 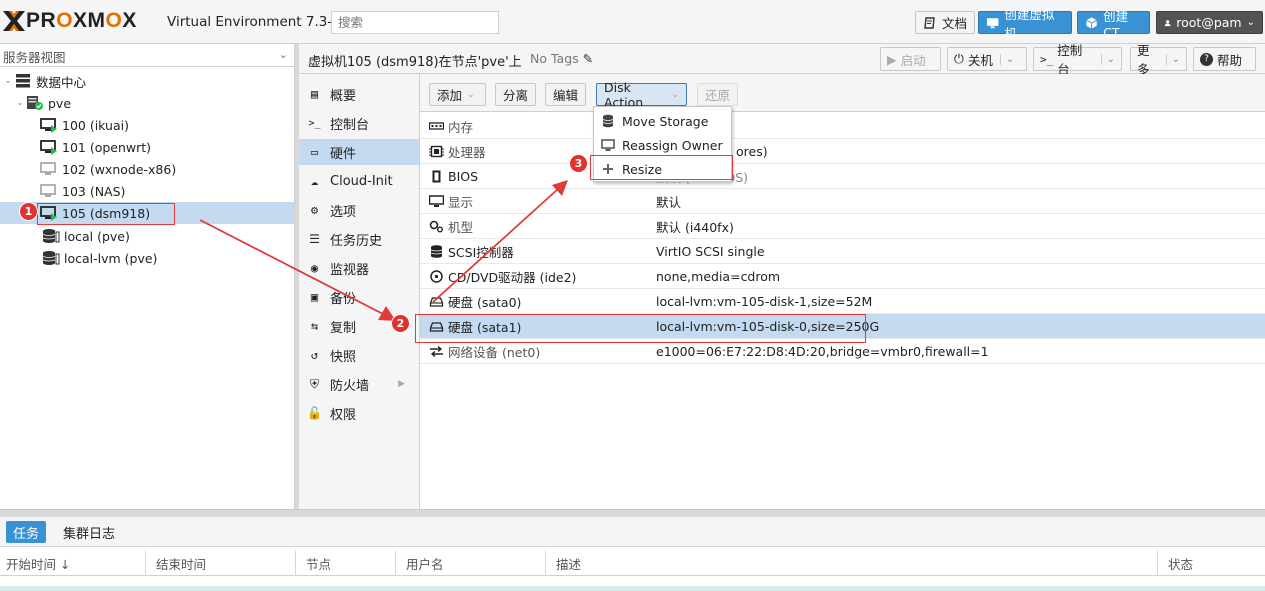 What do you see at coordinates (359, 297) in the screenshot?
I see `menu-item-backup: ▣ 备份` at bounding box center [359, 297].